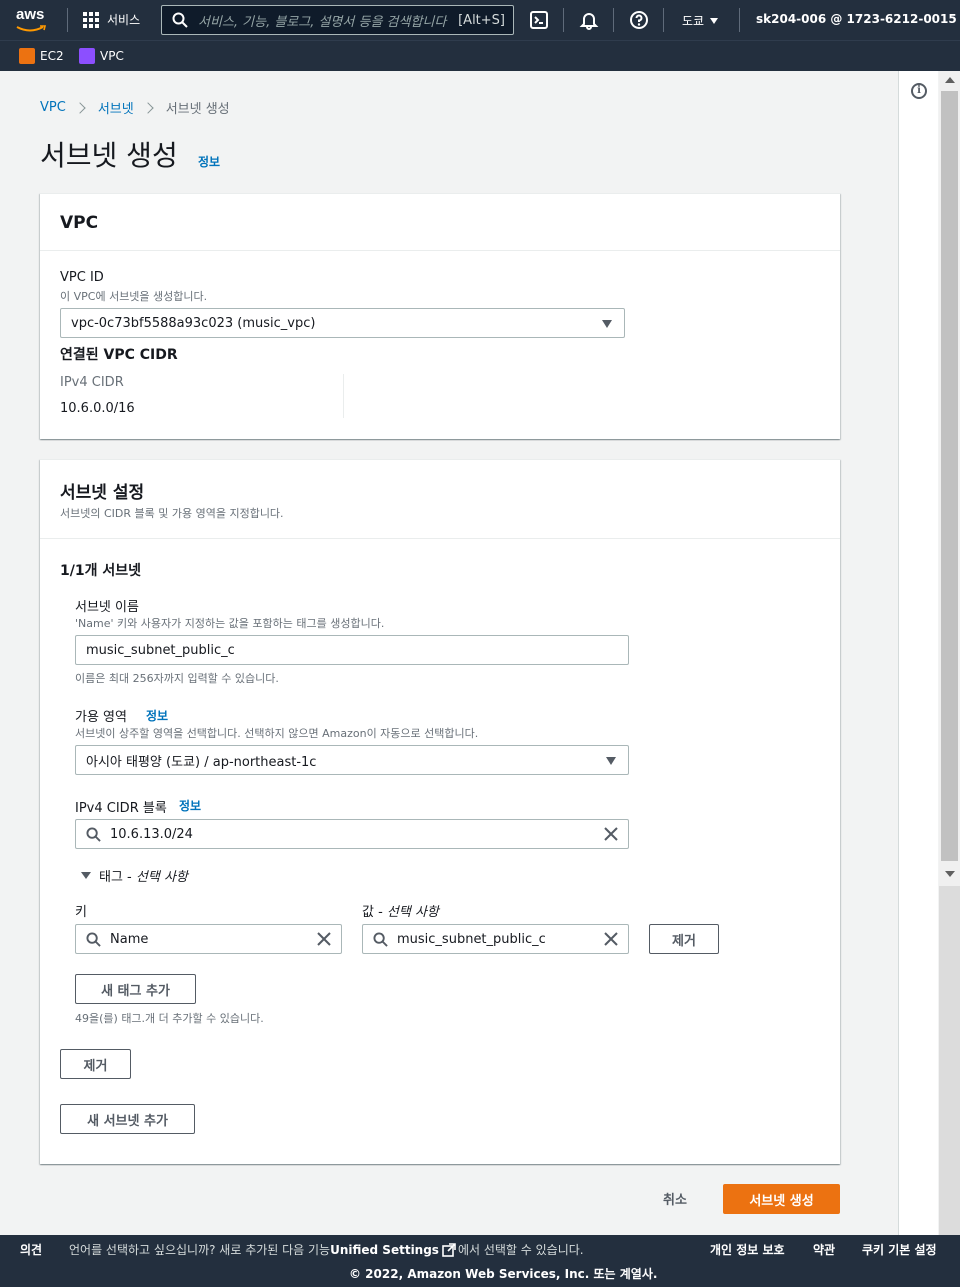  Describe the element at coordinates (31, 1249) in the screenshot. I see `feedback-link: 의견` at that location.